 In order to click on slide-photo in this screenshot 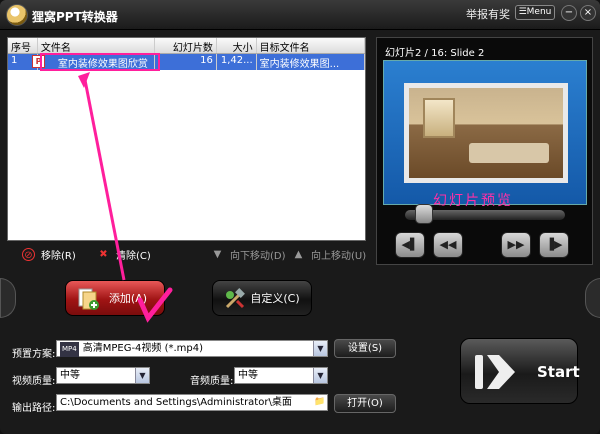, I will do `click(486, 133)`.